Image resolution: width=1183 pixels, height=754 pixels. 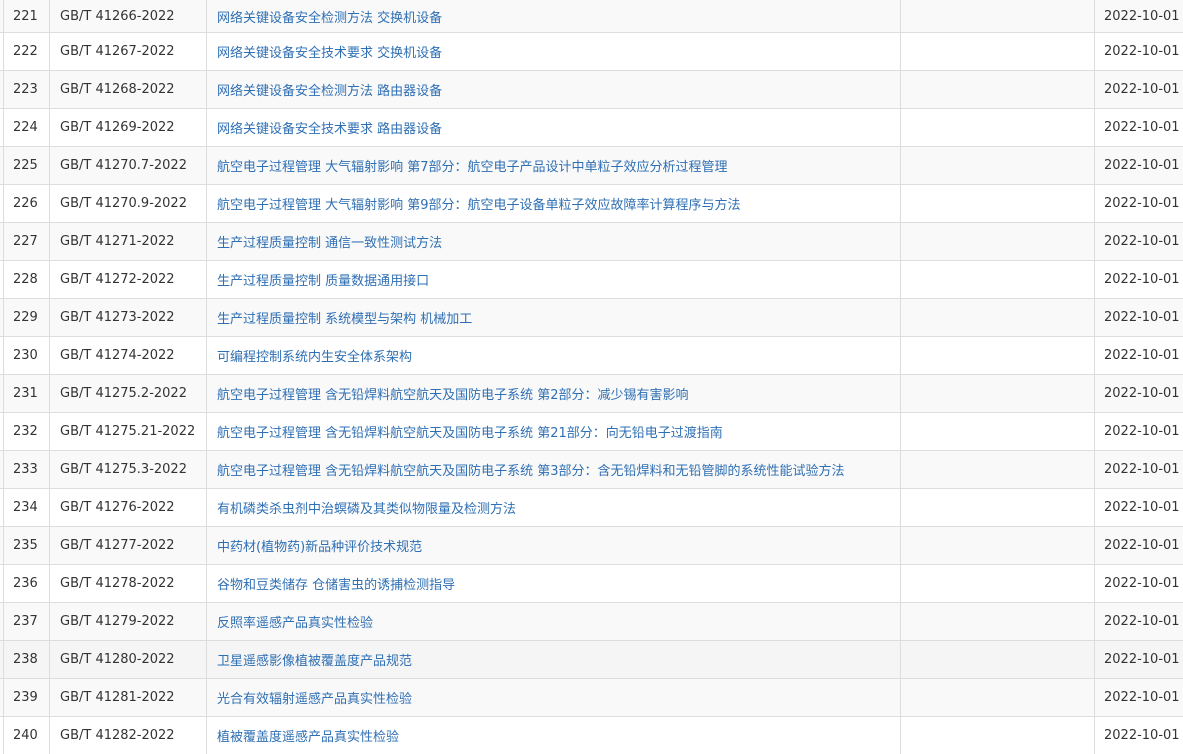 I want to click on row-index: 224, so click(x=26, y=127).